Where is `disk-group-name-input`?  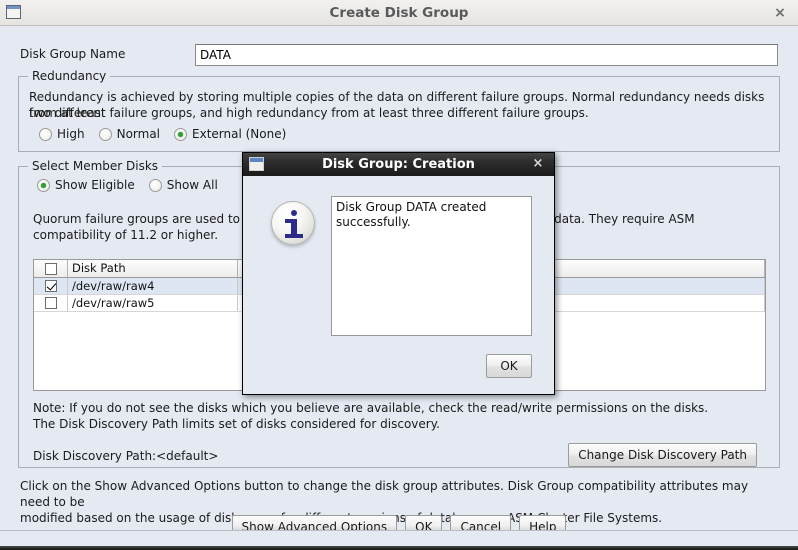
disk-group-name-input is located at coordinates (486, 55).